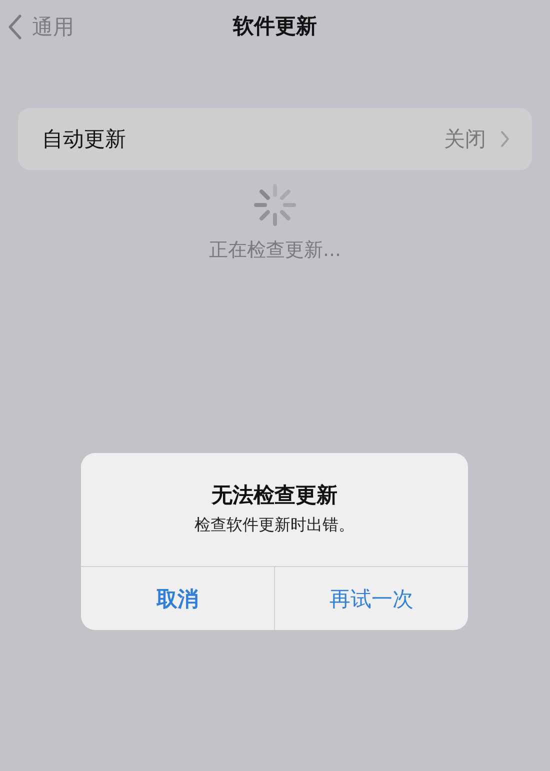 This screenshot has height=771, width=550. What do you see at coordinates (84, 139) in the screenshot?
I see `row-label: 自动更新` at bounding box center [84, 139].